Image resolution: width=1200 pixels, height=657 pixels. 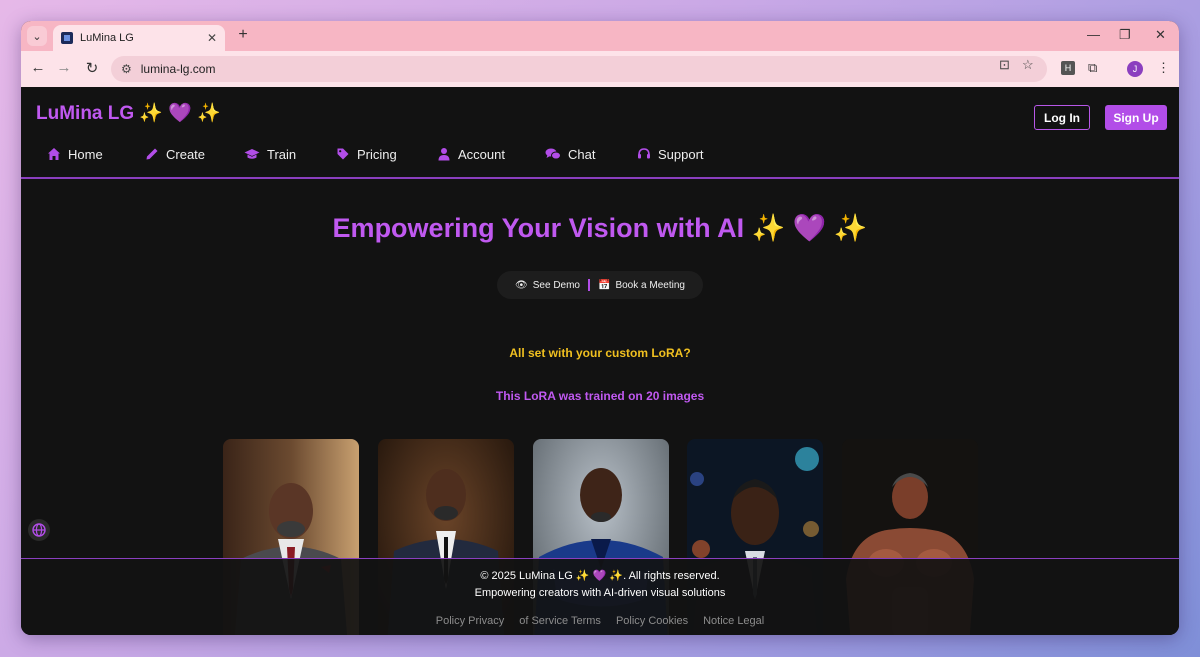 I want to click on login-button: Log In, so click(x=1062, y=117).